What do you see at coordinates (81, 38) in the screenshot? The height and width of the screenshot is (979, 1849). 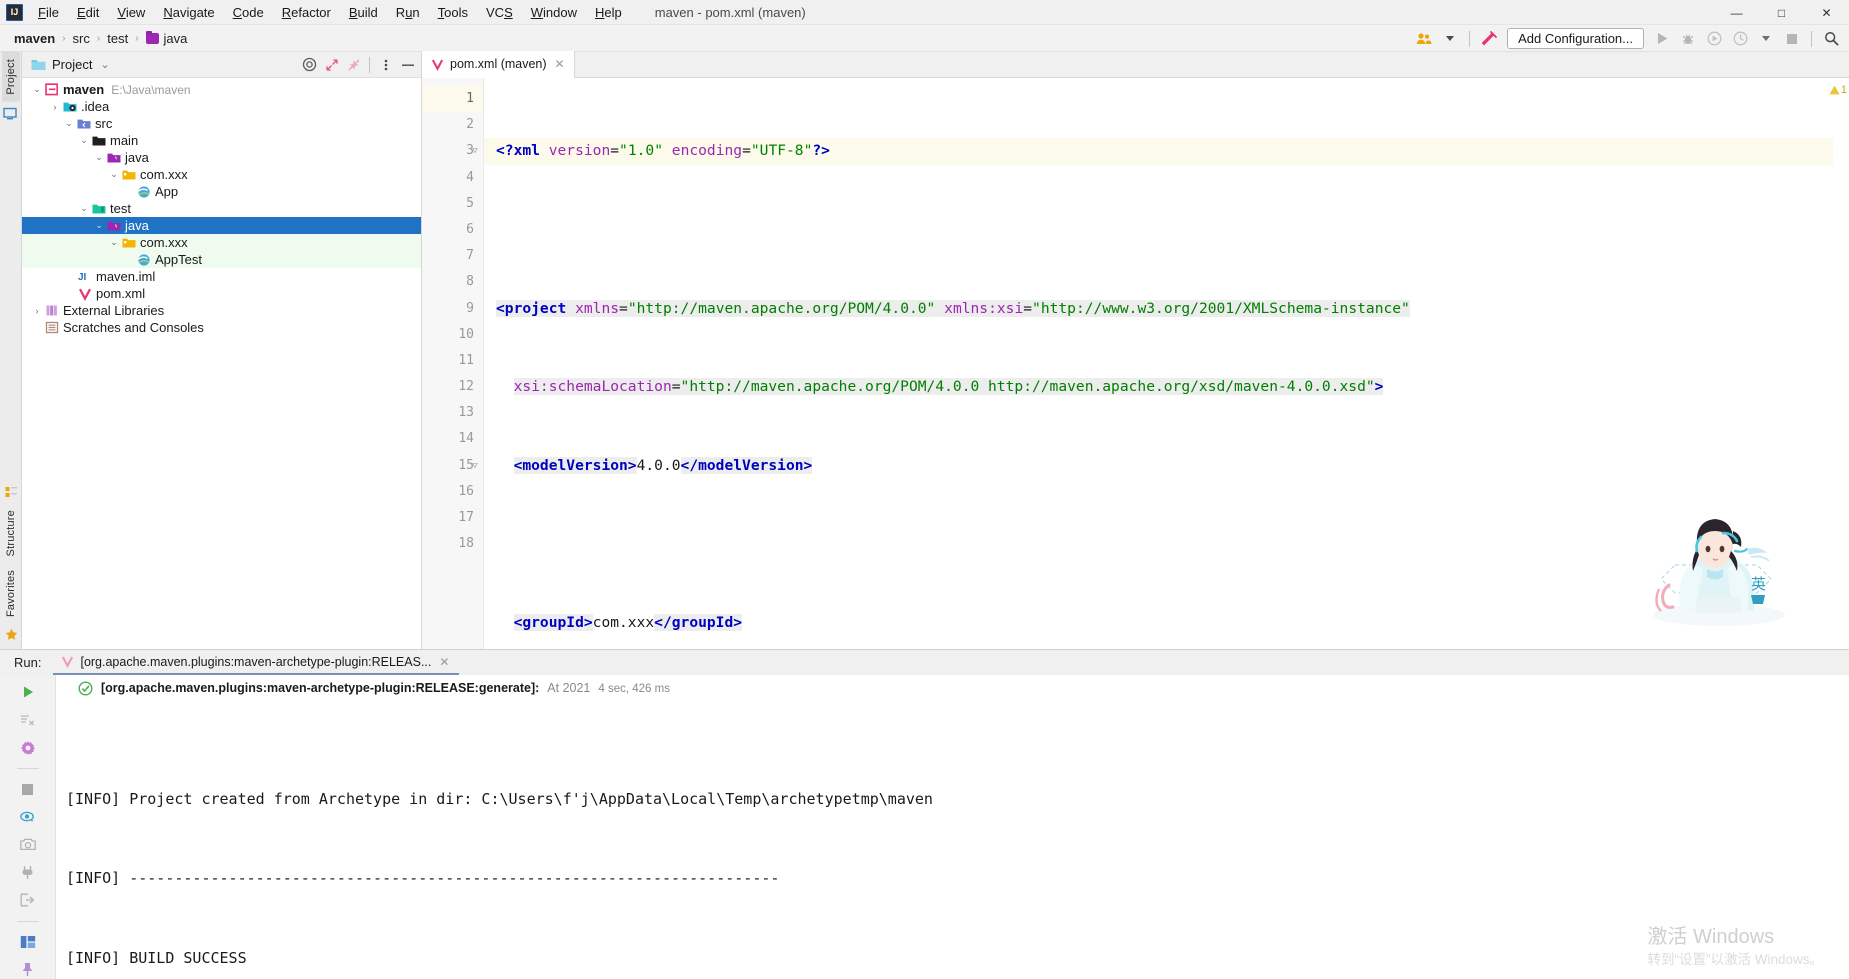 I see `breadcrumb-src: src` at bounding box center [81, 38].